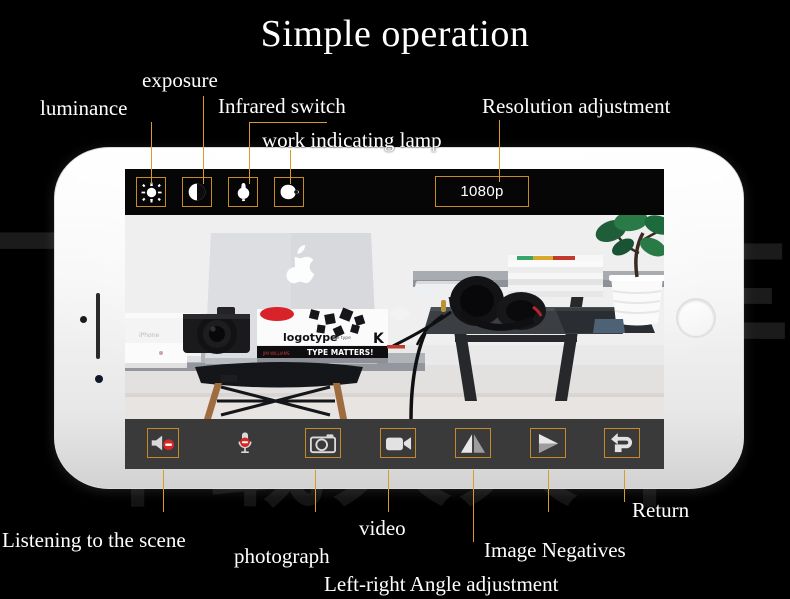 Image resolution: width=790 pixels, height=599 pixels. Describe the element at coordinates (276, 353) in the screenshot. I see `svg-text: JIM WILLIAMS` at that location.